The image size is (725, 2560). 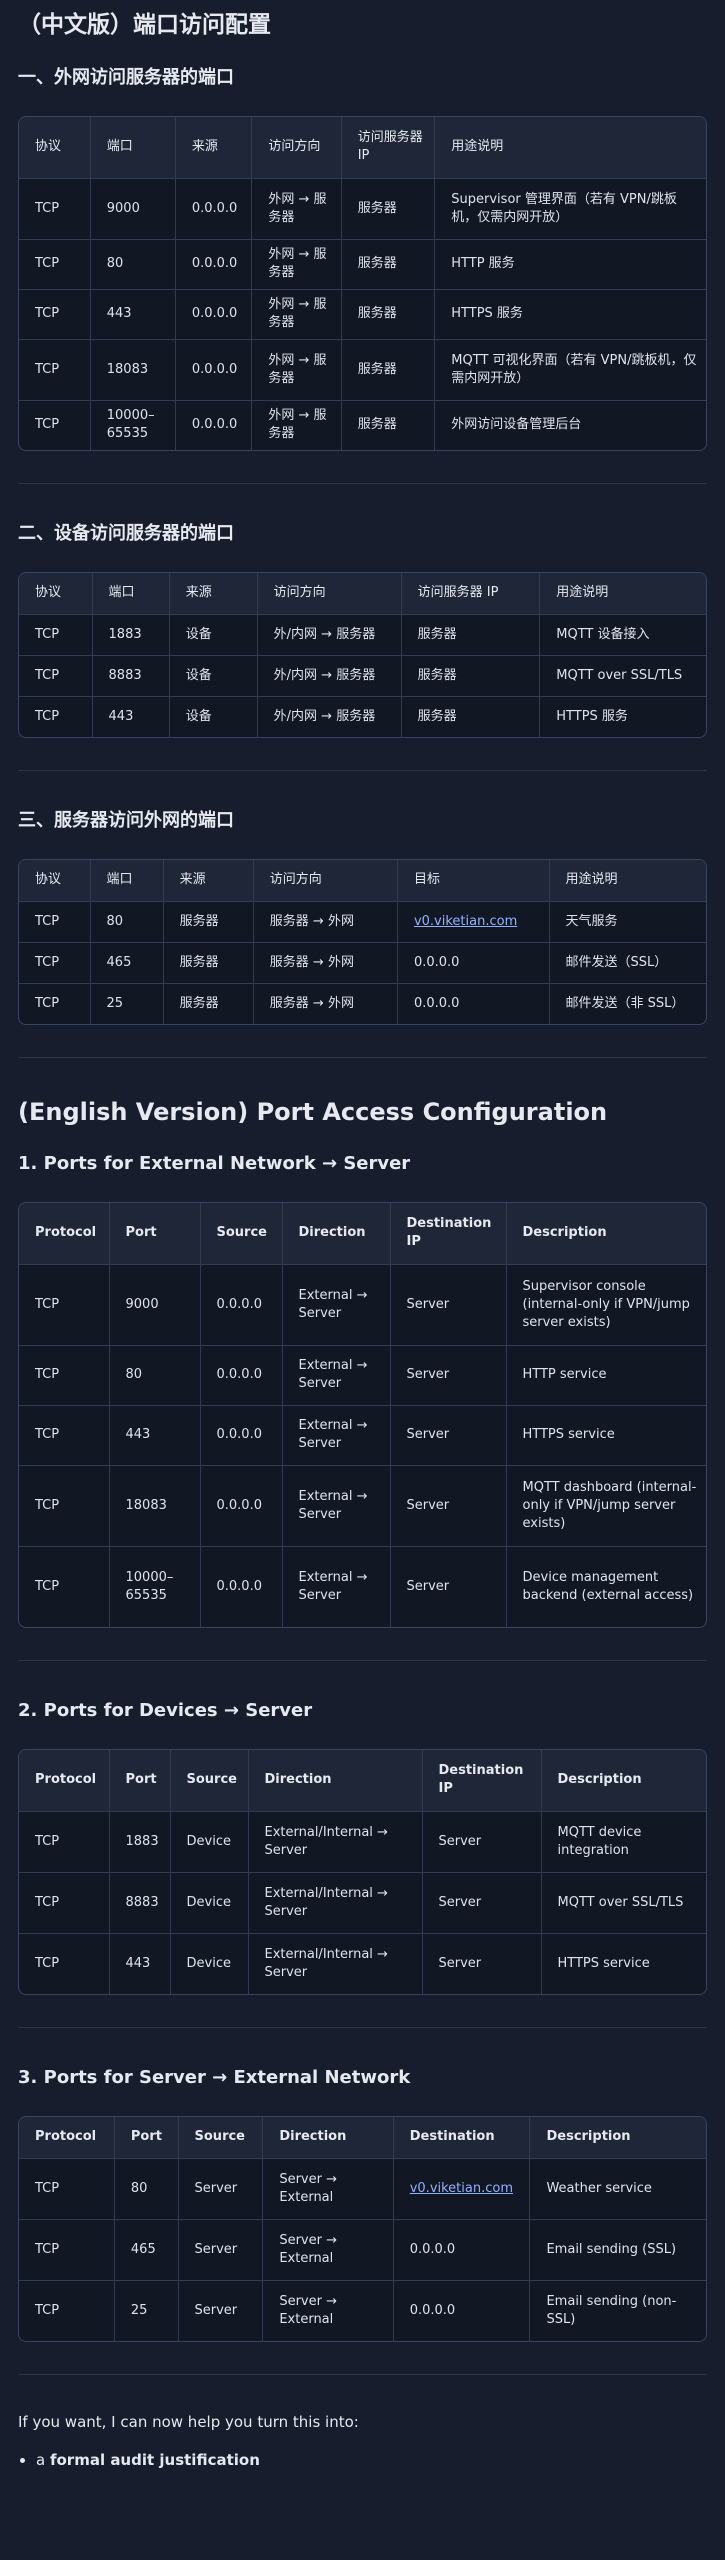 I want to click on column-header: 端口, so click(x=133, y=148).